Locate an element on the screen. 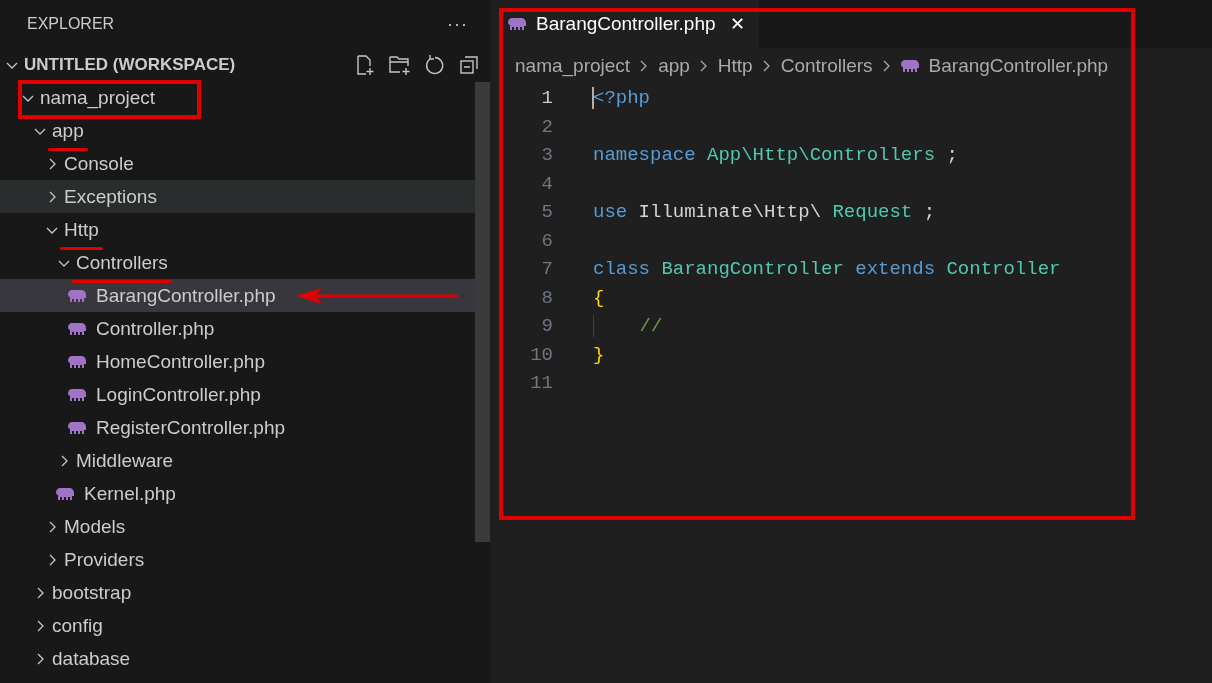  file-item: BarangController.php is located at coordinates (237, 295).